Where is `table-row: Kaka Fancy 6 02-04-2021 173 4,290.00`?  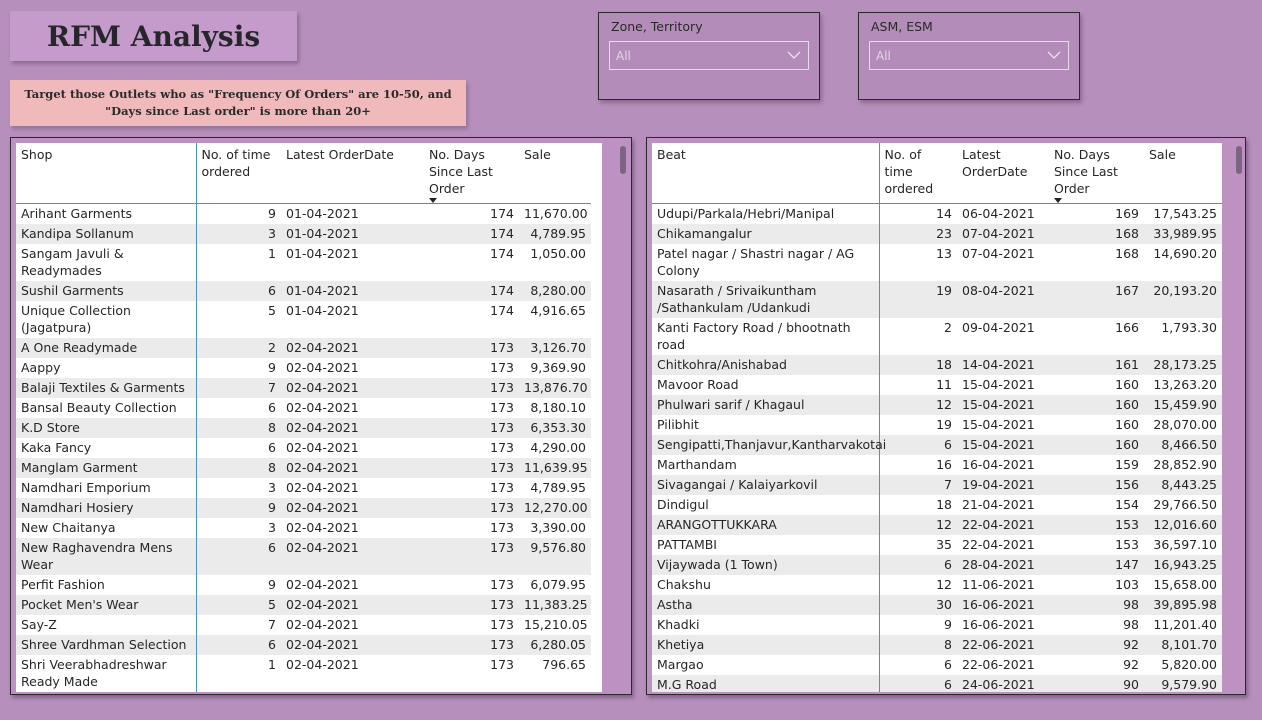 table-row: Kaka Fancy 6 02-04-2021 173 4,290.00 is located at coordinates (303, 448).